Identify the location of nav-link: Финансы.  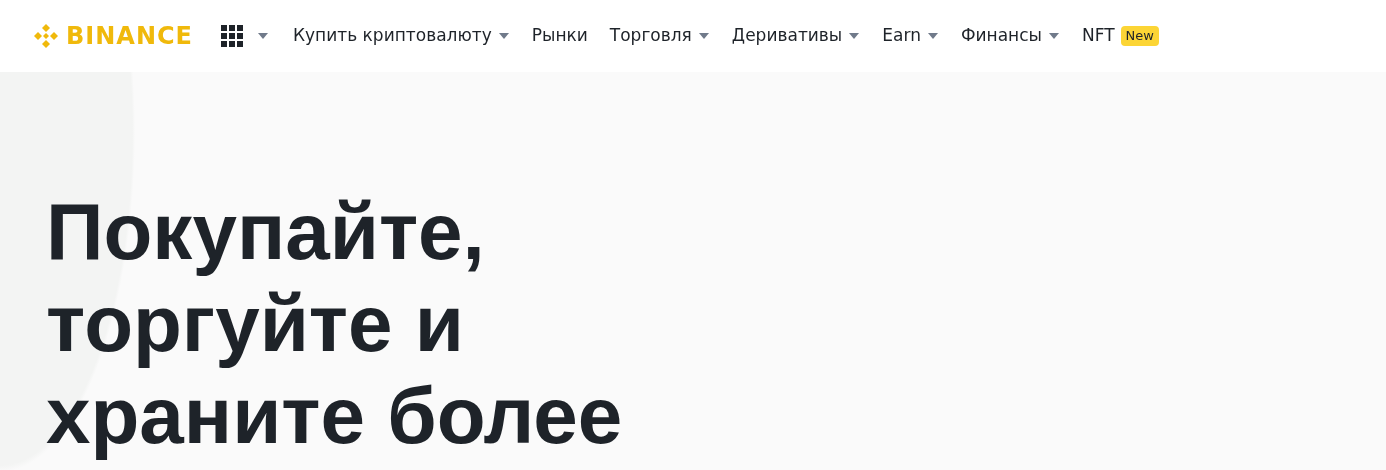
(1010, 36).